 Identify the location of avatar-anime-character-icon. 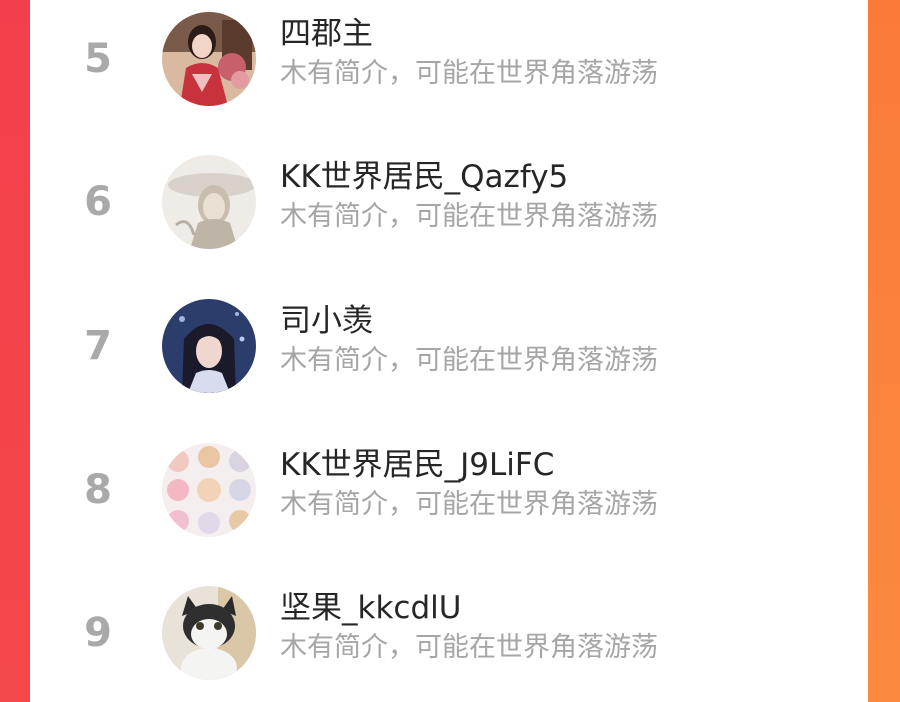
(209, 346).